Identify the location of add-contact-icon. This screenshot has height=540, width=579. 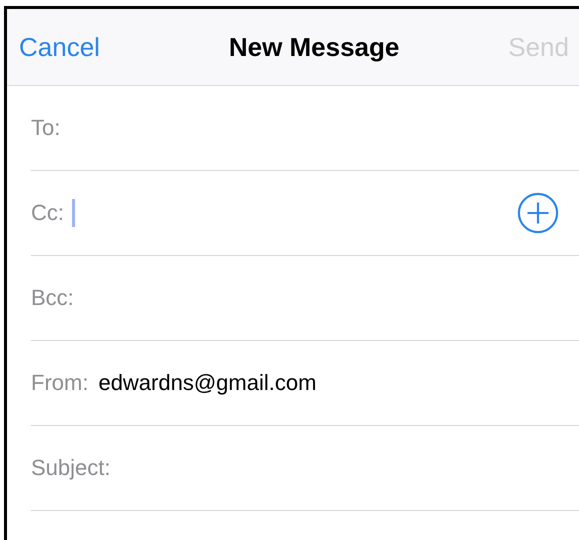
(538, 213).